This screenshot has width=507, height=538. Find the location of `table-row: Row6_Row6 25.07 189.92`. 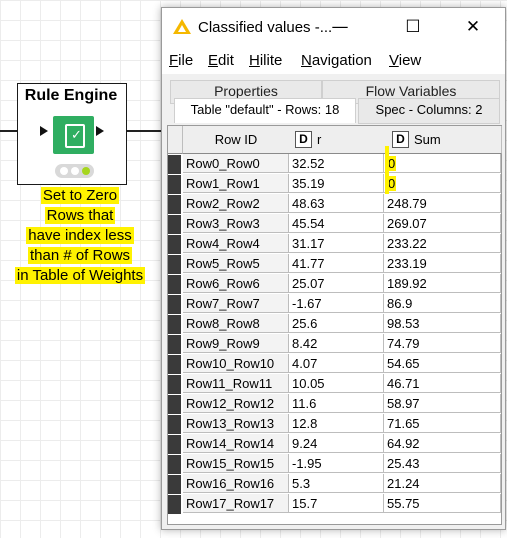

table-row: Row6_Row6 25.07 189.92 is located at coordinates (334, 284).